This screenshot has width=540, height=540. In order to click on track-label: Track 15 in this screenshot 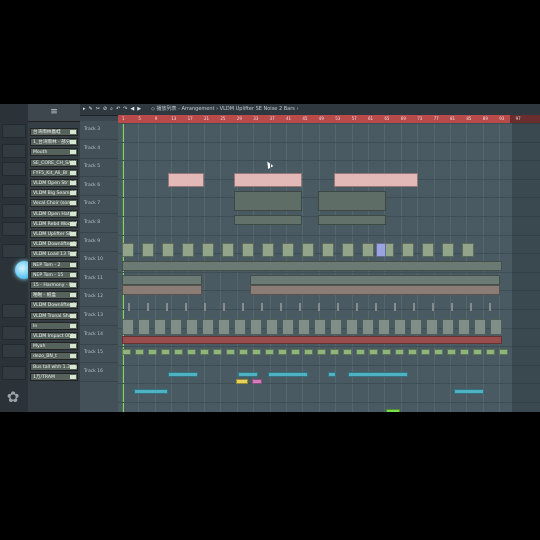, I will do `click(93, 352)`.